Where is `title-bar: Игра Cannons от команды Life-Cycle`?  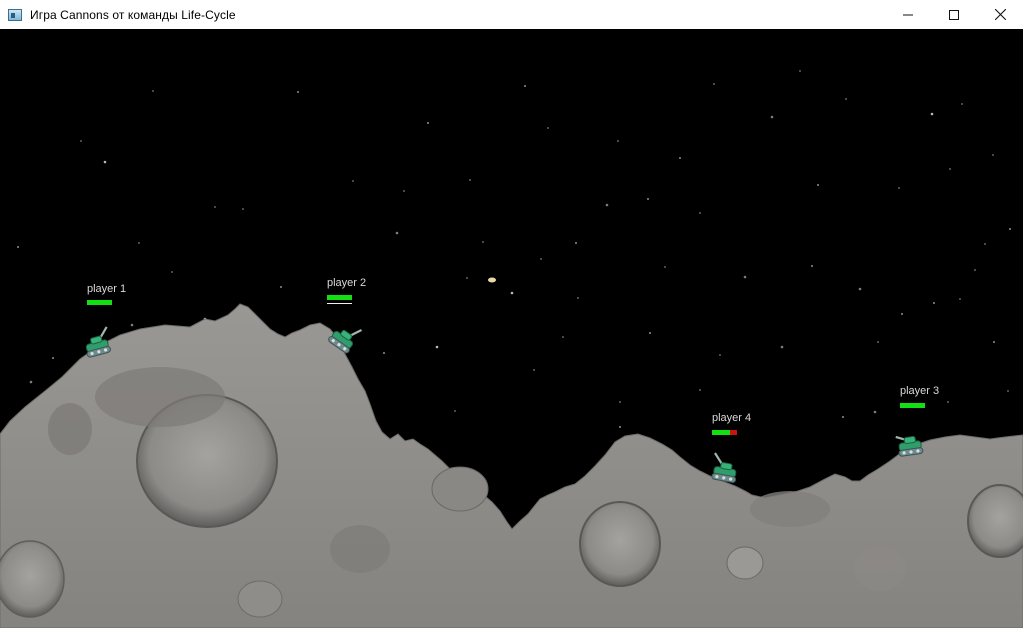
title-bar: Игра Cannons от команды Life-Cycle is located at coordinates (511, 14).